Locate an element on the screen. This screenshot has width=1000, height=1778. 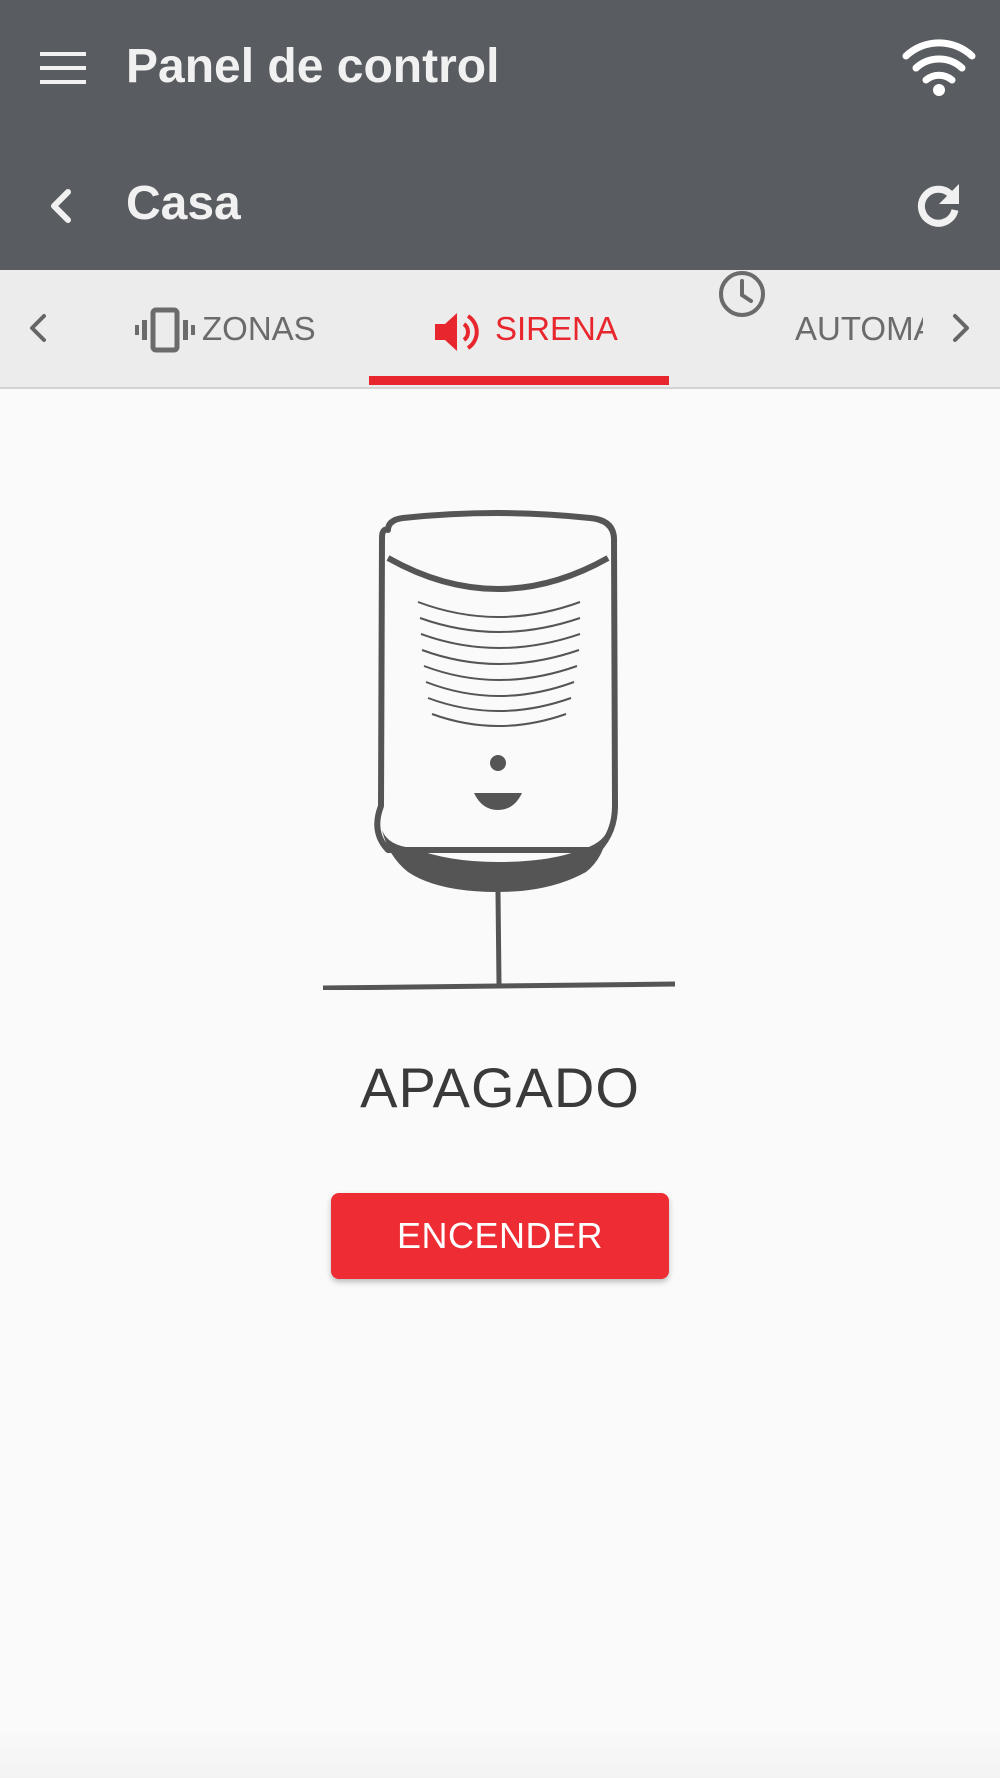
menu-button is located at coordinates (63, 68).